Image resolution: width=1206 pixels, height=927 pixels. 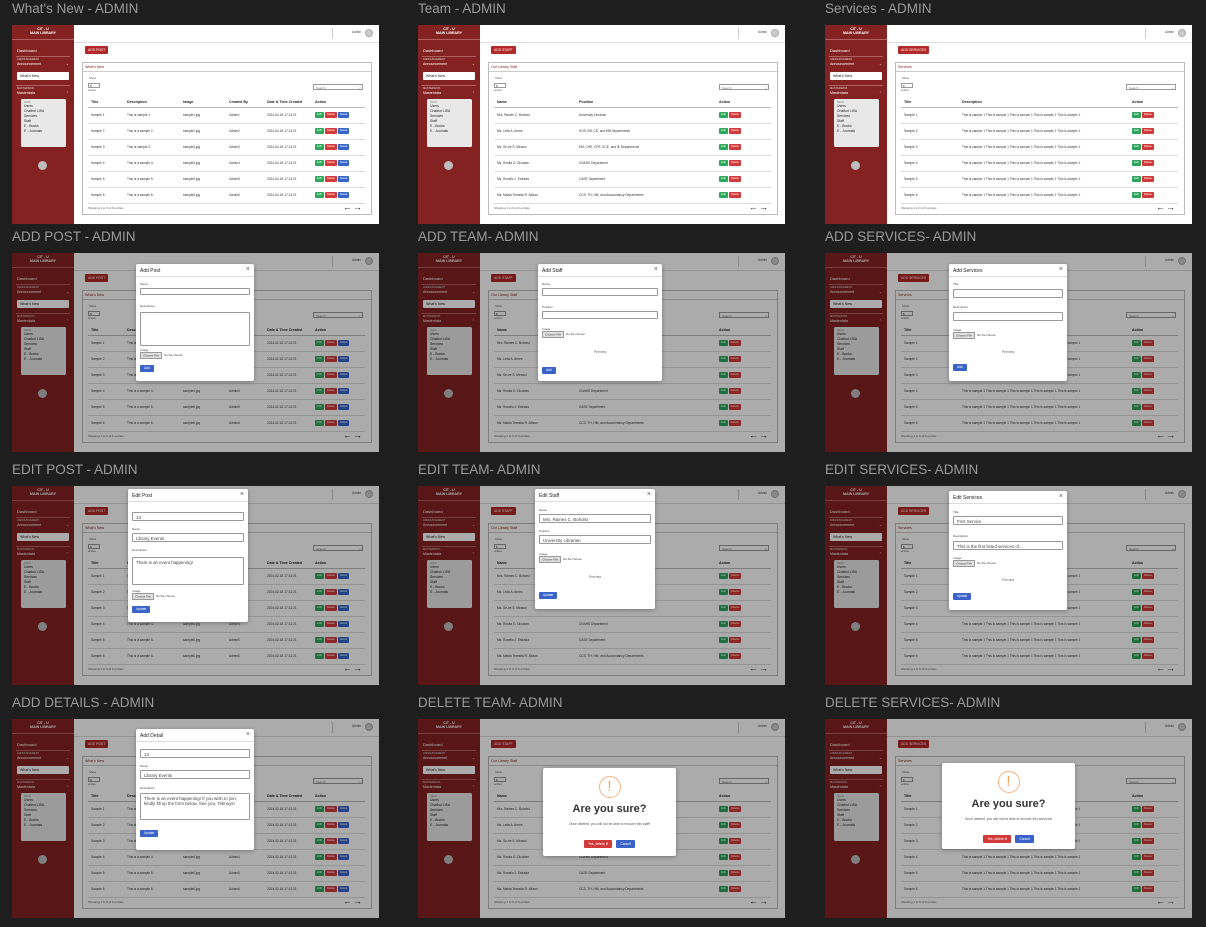 What do you see at coordinates (97, 50) in the screenshot?
I see `add-button: ADD POST` at bounding box center [97, 50].